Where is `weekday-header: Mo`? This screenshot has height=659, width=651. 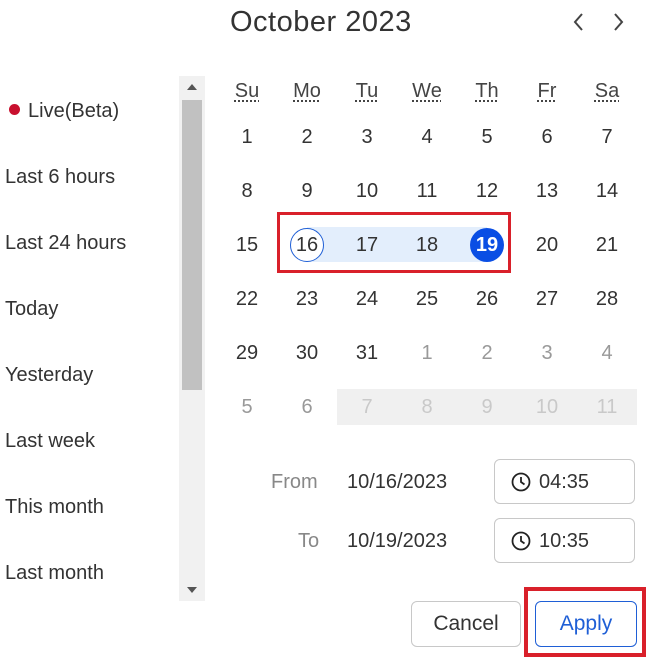 weekday-header: Mo is located at coordinates (307, 91).